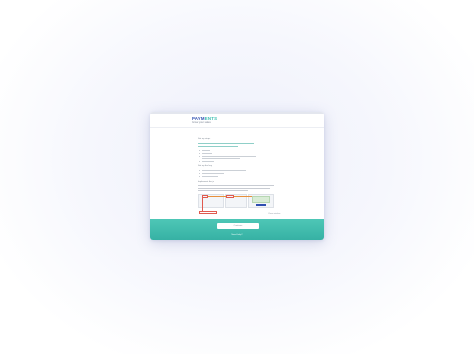 Image resolution: width=474 pixels, height=354 pixels. Describe the element at coordinates (237, 127) in the screenshot. I see `header-divider` at that location.